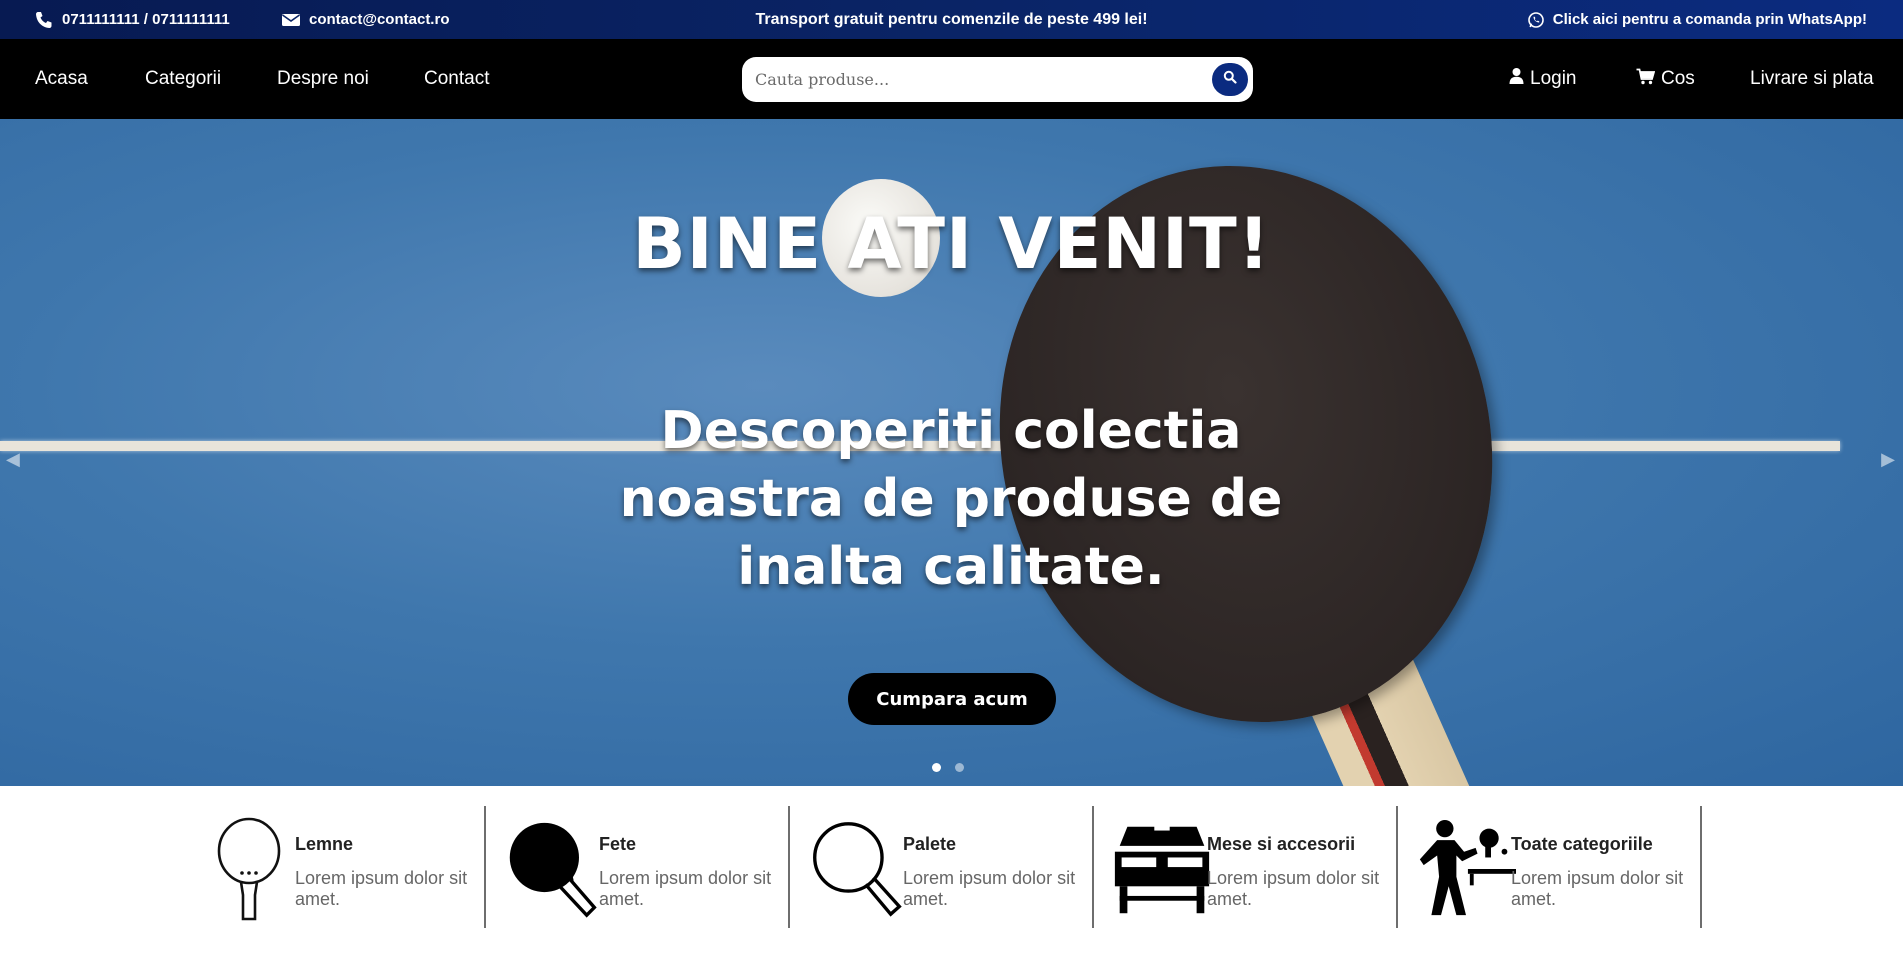  What do you see at coordinates (951, 244) in the screenshot?
I see `hero-title: BINE ATI VENIT!` at bounding box center [951, 244].